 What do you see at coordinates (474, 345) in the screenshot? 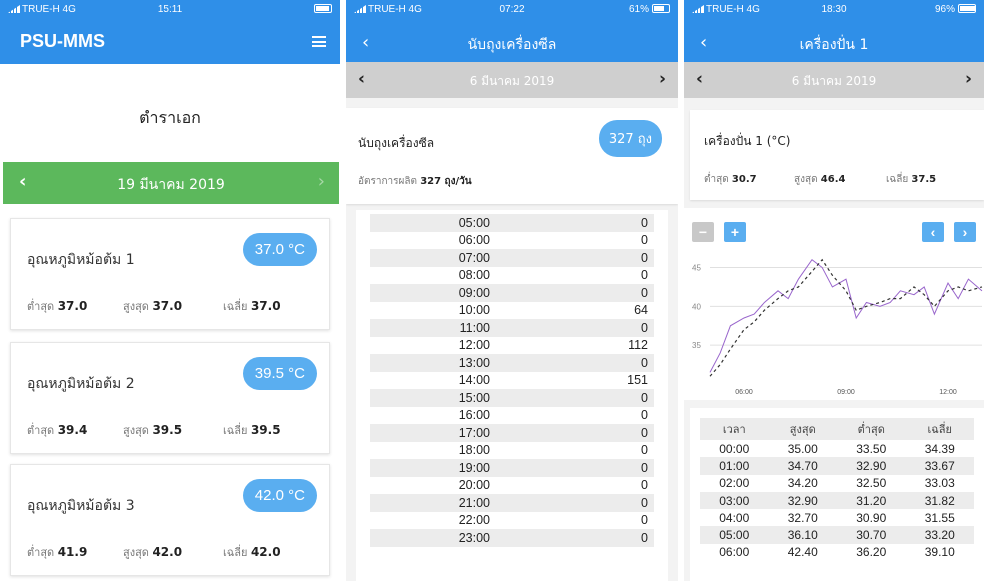
I see `hour-cell: 12:00` at bounding box center [474, 345].